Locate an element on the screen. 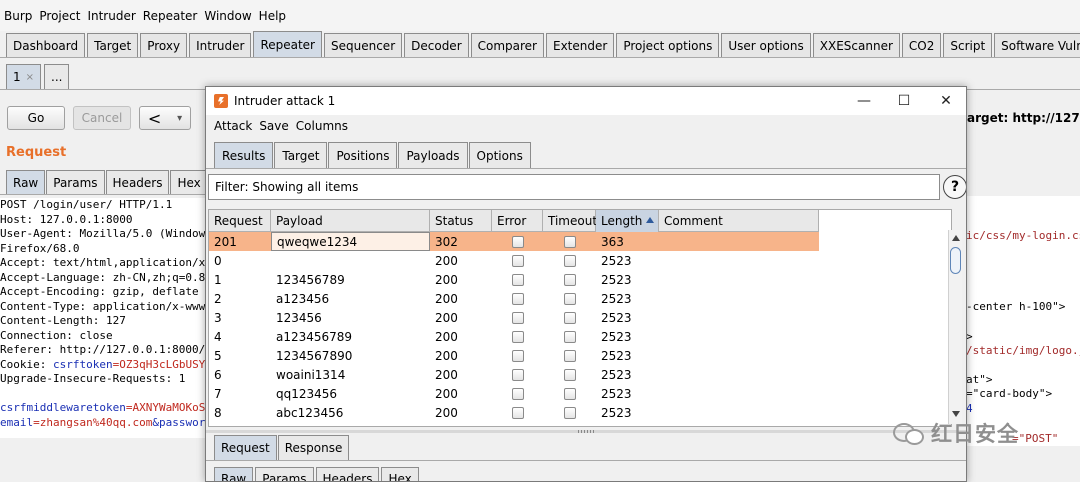  close-icon: × is located at coordinates (30, 77).